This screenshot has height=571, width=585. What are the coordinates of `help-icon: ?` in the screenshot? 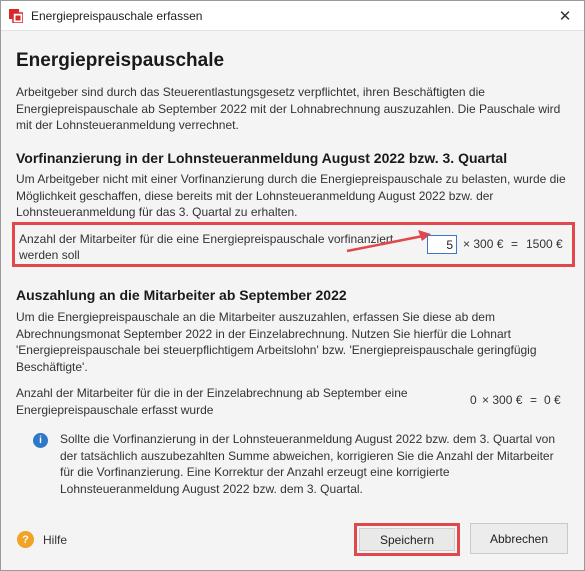 It's located at (25, 539).